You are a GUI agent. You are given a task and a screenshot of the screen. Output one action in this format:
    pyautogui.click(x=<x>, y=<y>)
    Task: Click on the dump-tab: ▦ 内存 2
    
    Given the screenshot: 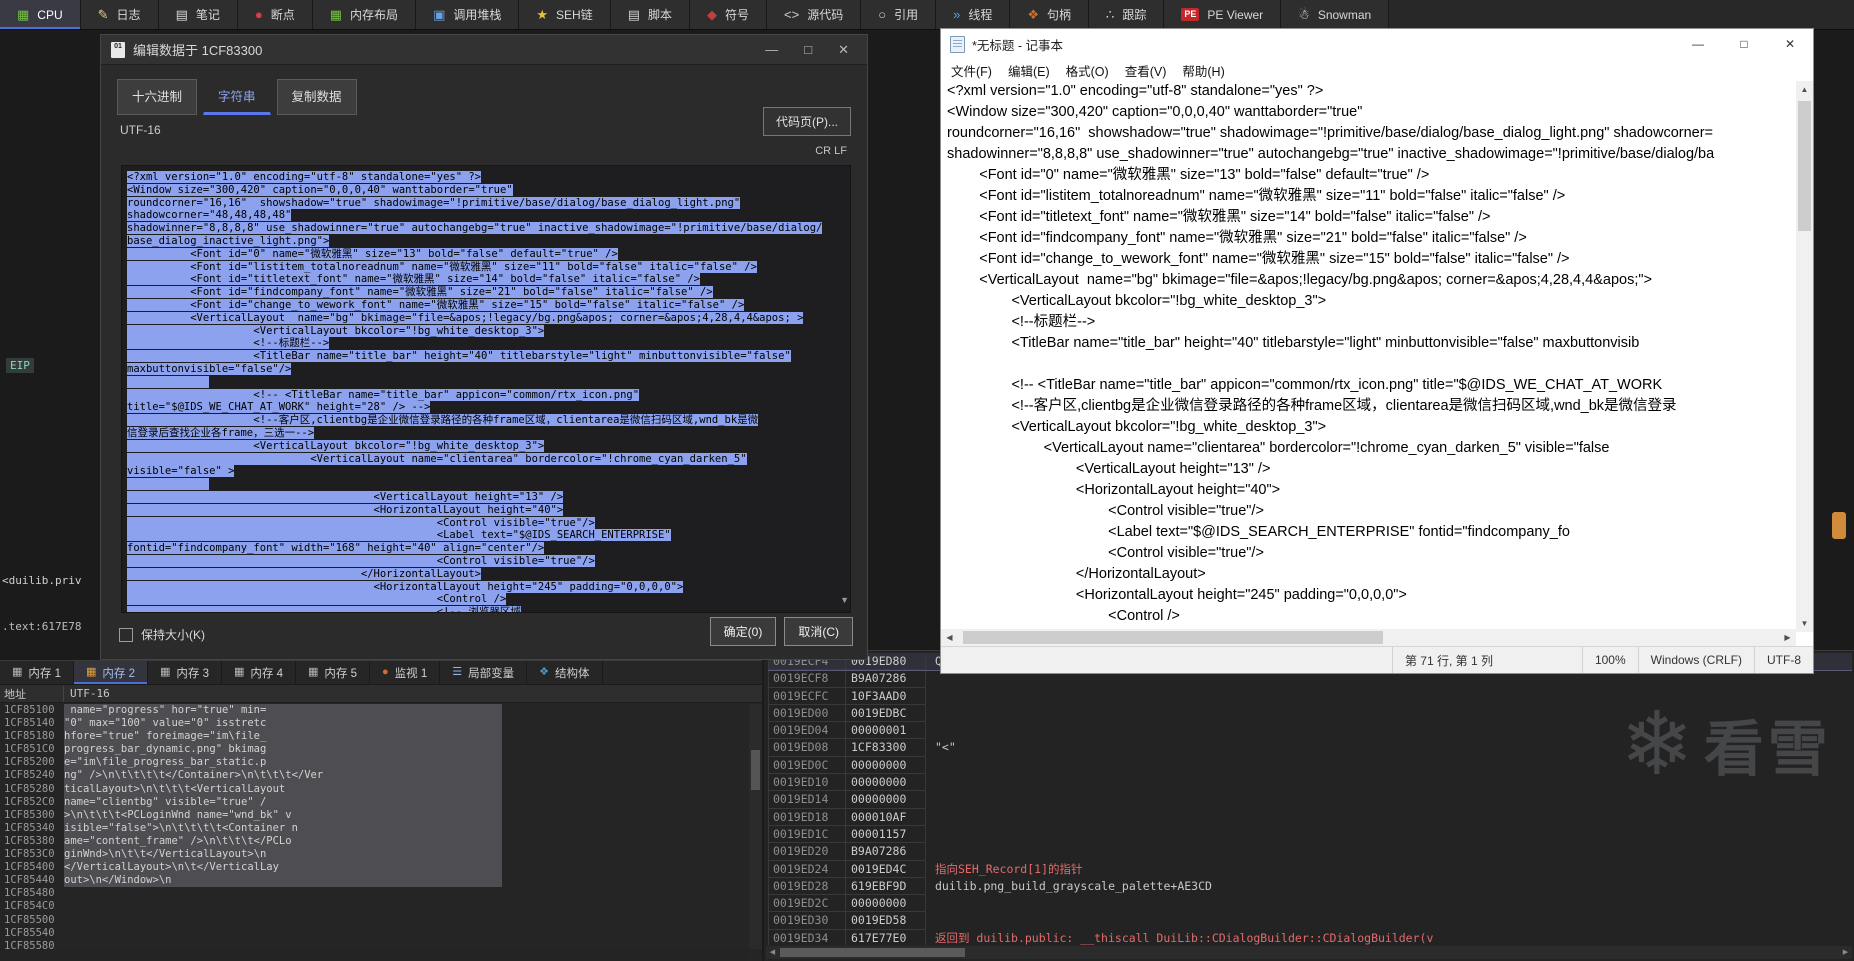 What is the action you would take?
    pyautogui.click(x=111, y=672)
    